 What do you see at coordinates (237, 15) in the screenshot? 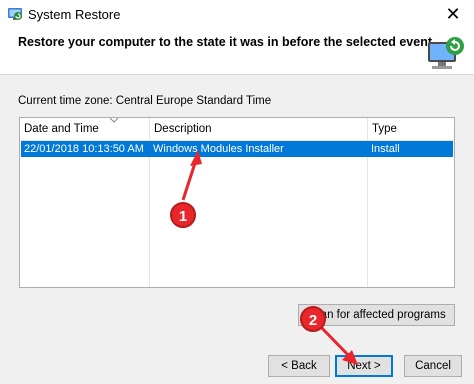
I see `title-bar: System Restore ✕` at bounding box center [237, 15].